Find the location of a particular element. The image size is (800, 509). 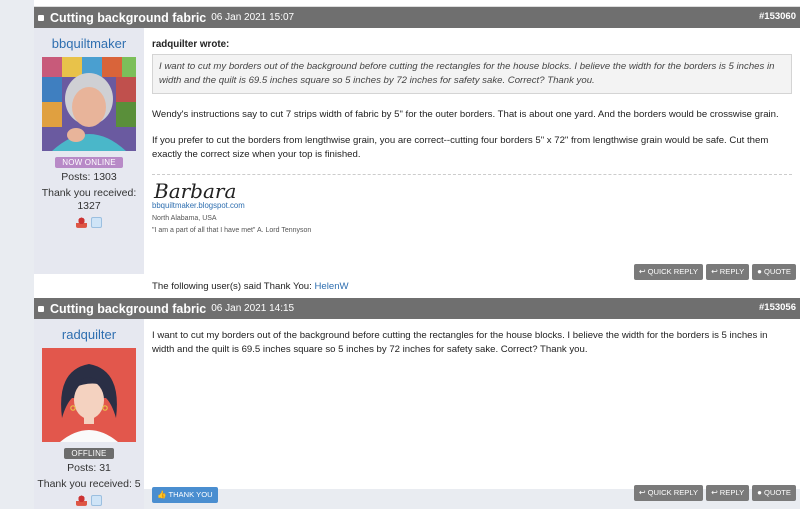

author-name: radquilter is located at coordinates (89, 333).